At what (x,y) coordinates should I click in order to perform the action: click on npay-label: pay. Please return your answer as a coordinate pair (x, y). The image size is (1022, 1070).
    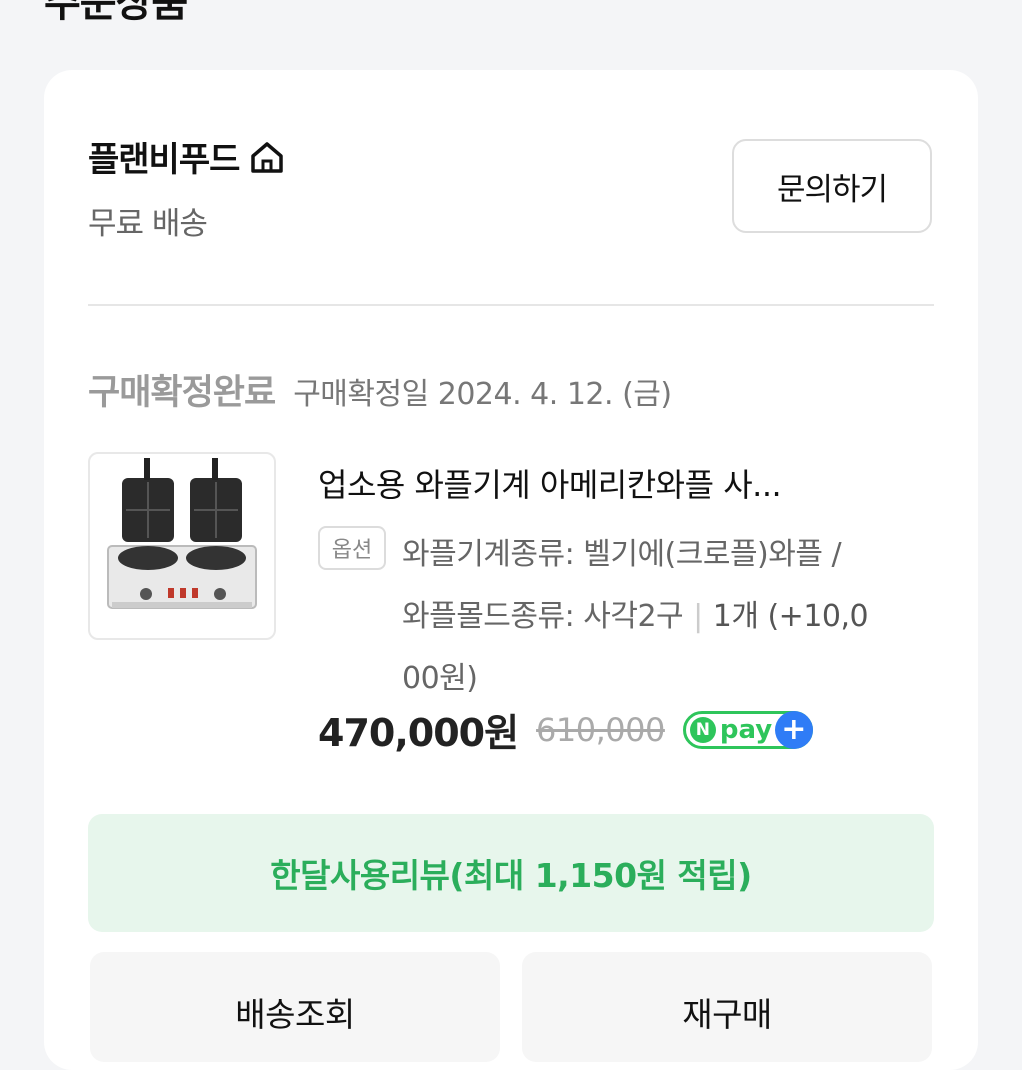
    Looking at the image, I should click on (746, 729).